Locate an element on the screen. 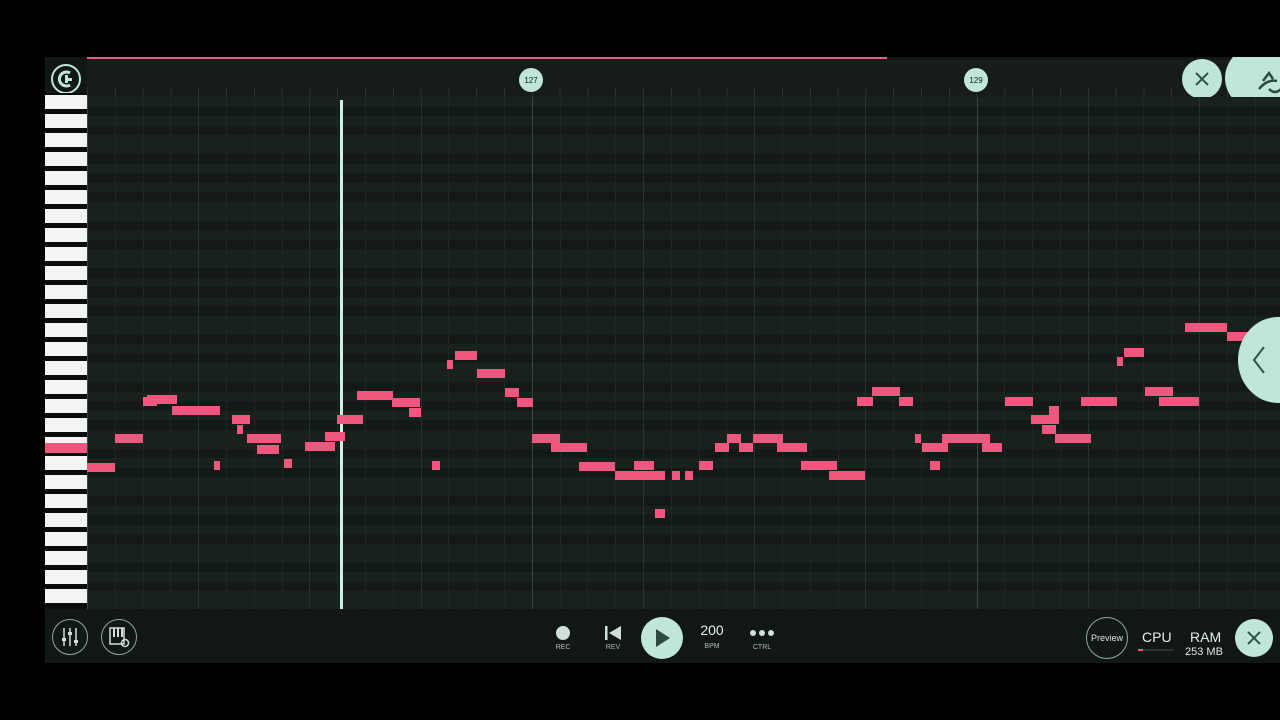 The height and width of the screenshot is (720, 1280). ctrl-button: CTRL is located at coordinates (762, 638).